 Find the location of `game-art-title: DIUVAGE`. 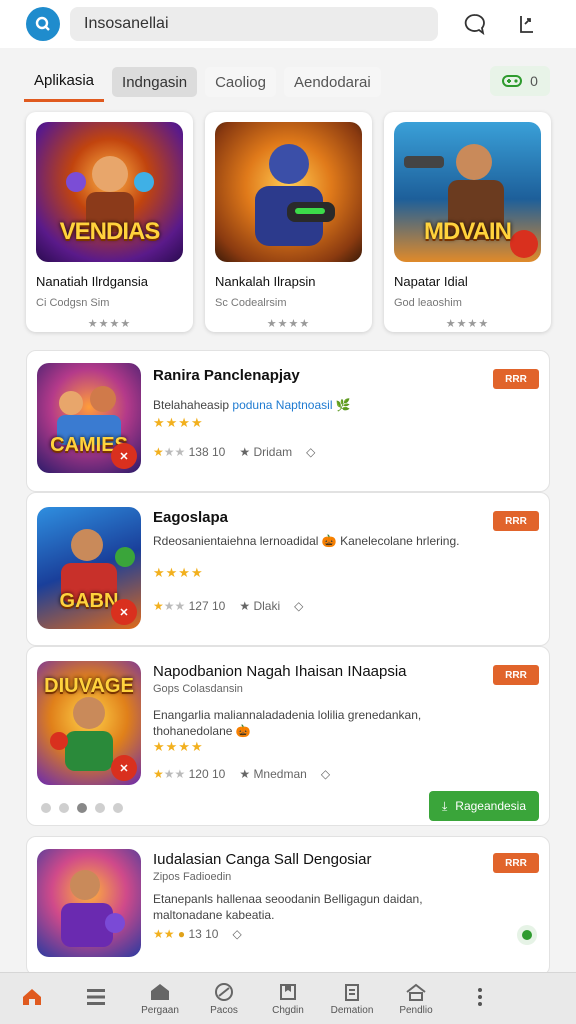

game-art-title: DIUVAGE is located at coordinates (89, 686).